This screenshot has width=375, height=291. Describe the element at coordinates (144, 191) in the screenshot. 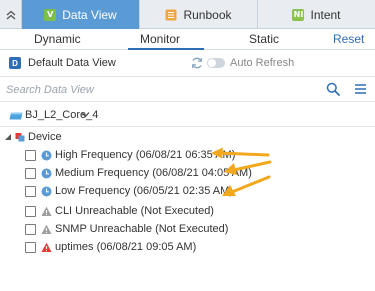

I see `item-label: Low Frequency (06/05/21 02:35 AM)` at that location.